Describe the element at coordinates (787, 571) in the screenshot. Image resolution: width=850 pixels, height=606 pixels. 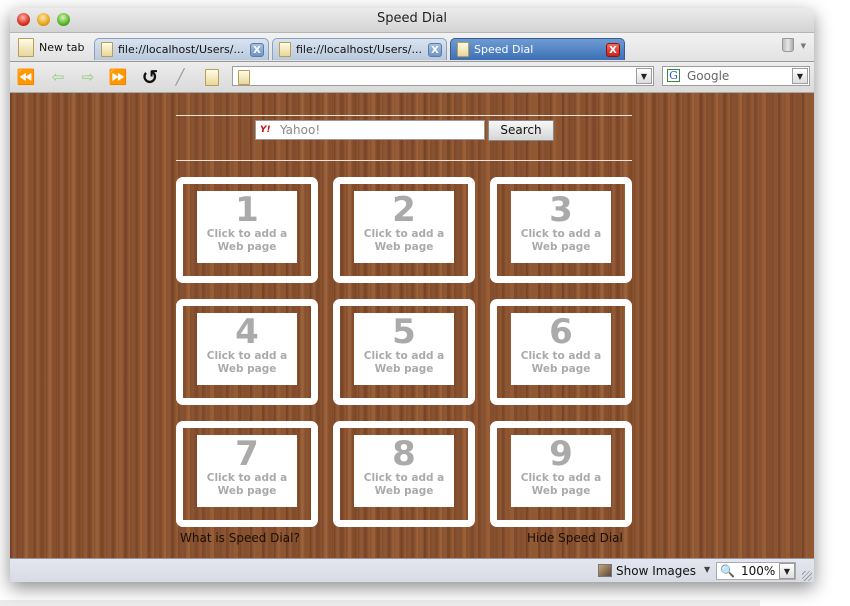
I see `zoom-dropdown-icon: ▼` at that location.